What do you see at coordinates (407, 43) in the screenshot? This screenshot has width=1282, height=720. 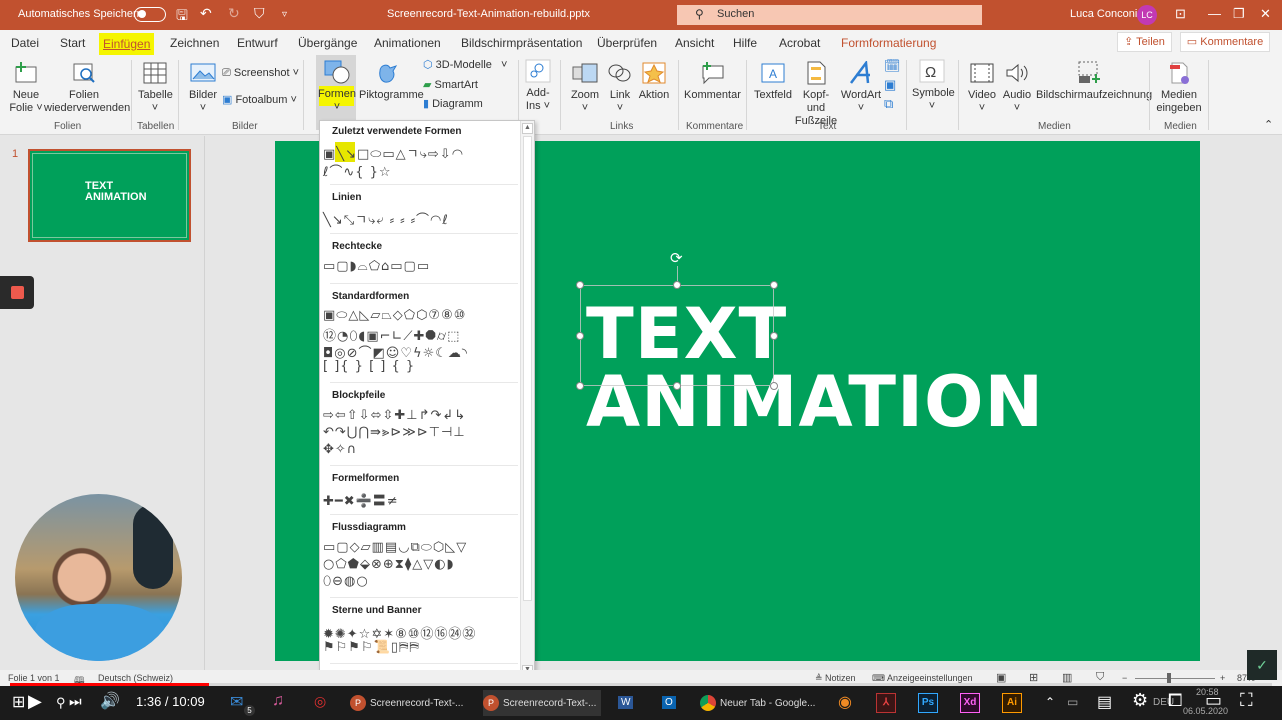 I see `tab-animationen: Animationen` at bounding box center [407, 43].